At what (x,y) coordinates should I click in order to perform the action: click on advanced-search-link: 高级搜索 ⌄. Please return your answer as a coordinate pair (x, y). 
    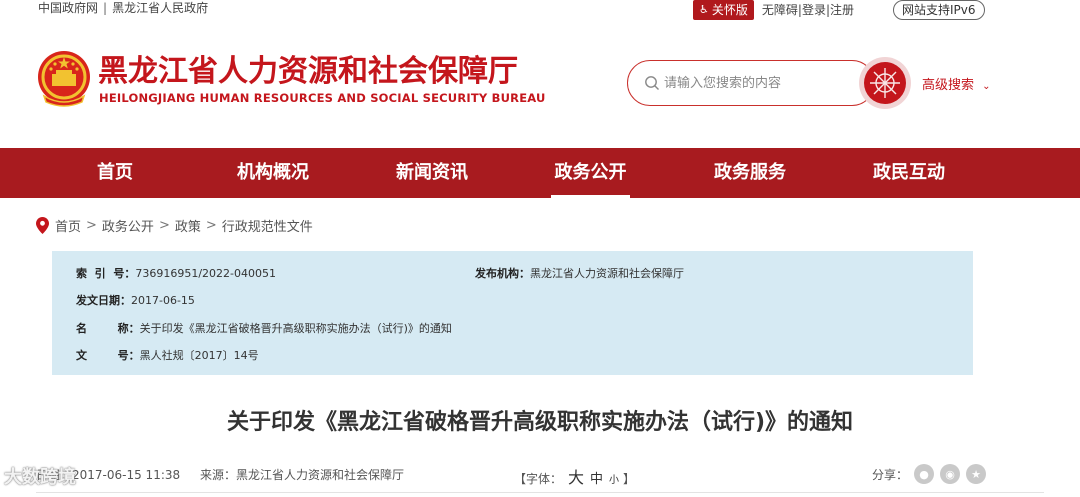
    Looking at the image, I should click on (956, 83).